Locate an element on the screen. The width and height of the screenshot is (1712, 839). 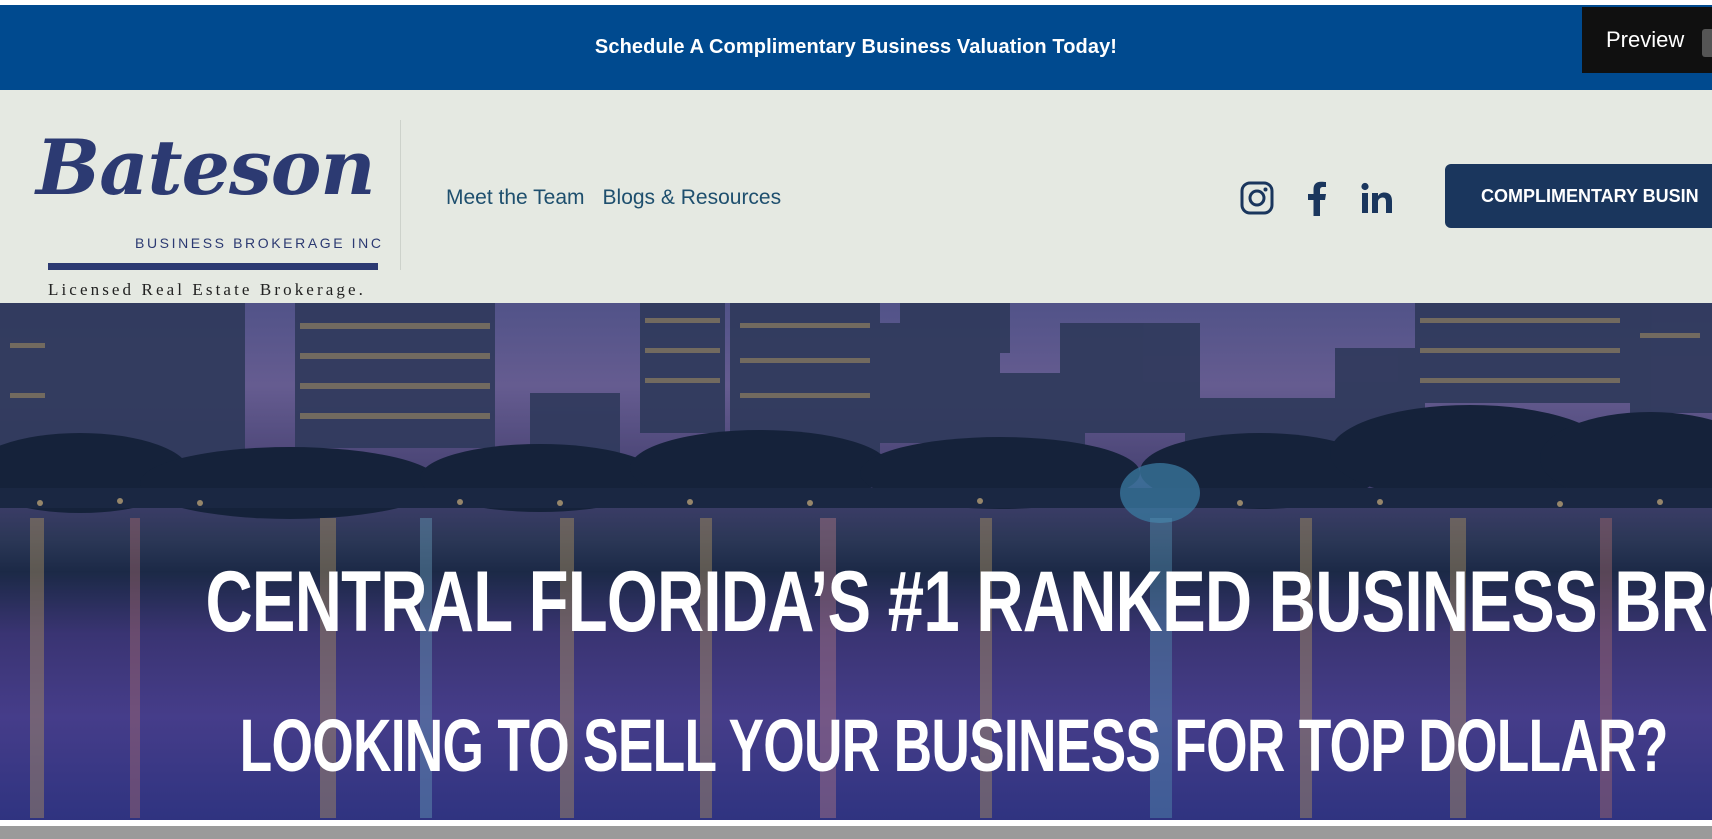
preview-label: Preview is located at coordinates (1645, 39).